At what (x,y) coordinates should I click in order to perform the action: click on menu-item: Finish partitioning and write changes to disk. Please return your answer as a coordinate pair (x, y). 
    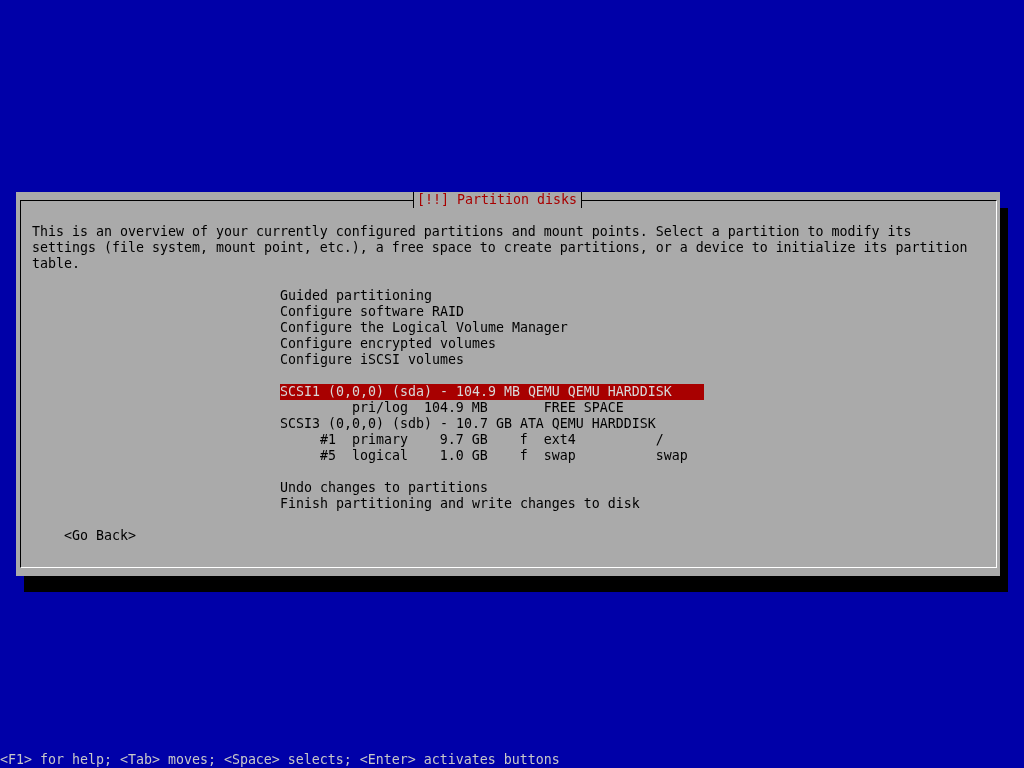
    Looking at the image, I should click on (492, 504).